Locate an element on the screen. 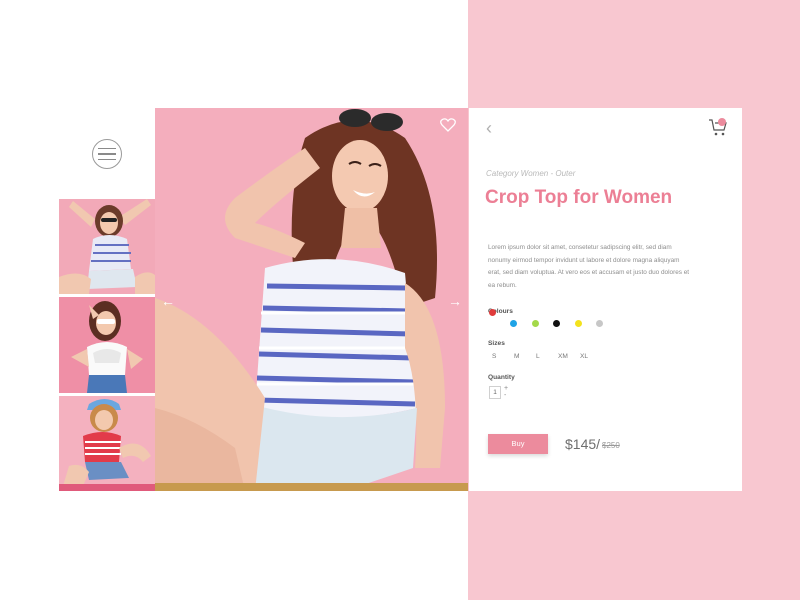 This screenshot has height=600, width=800. size-option: L is located at coordinates (547, 356).